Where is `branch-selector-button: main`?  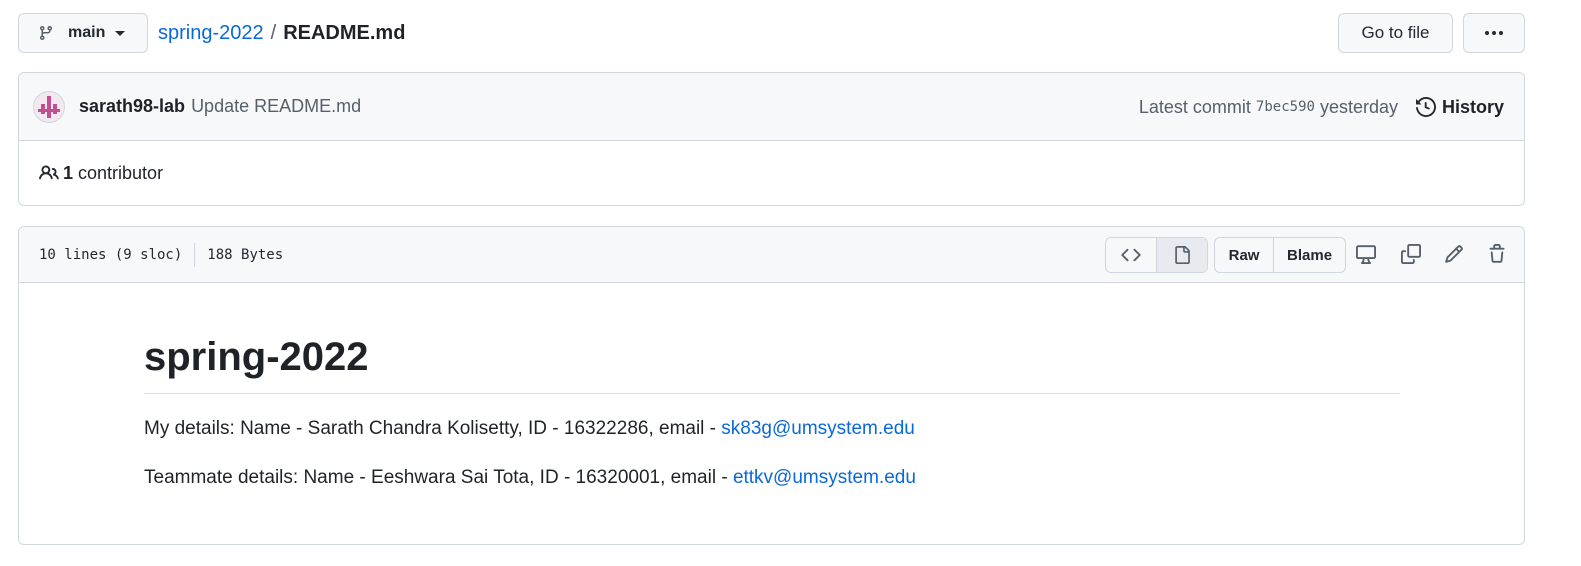 branch-selector-button: main is located at coordinates (83, 33).